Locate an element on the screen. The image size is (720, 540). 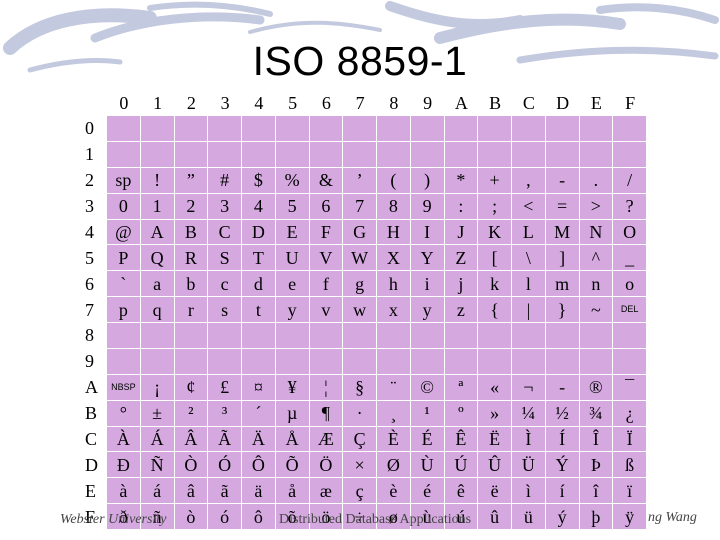
char-cell: ä is located at coordinates (259, 491).